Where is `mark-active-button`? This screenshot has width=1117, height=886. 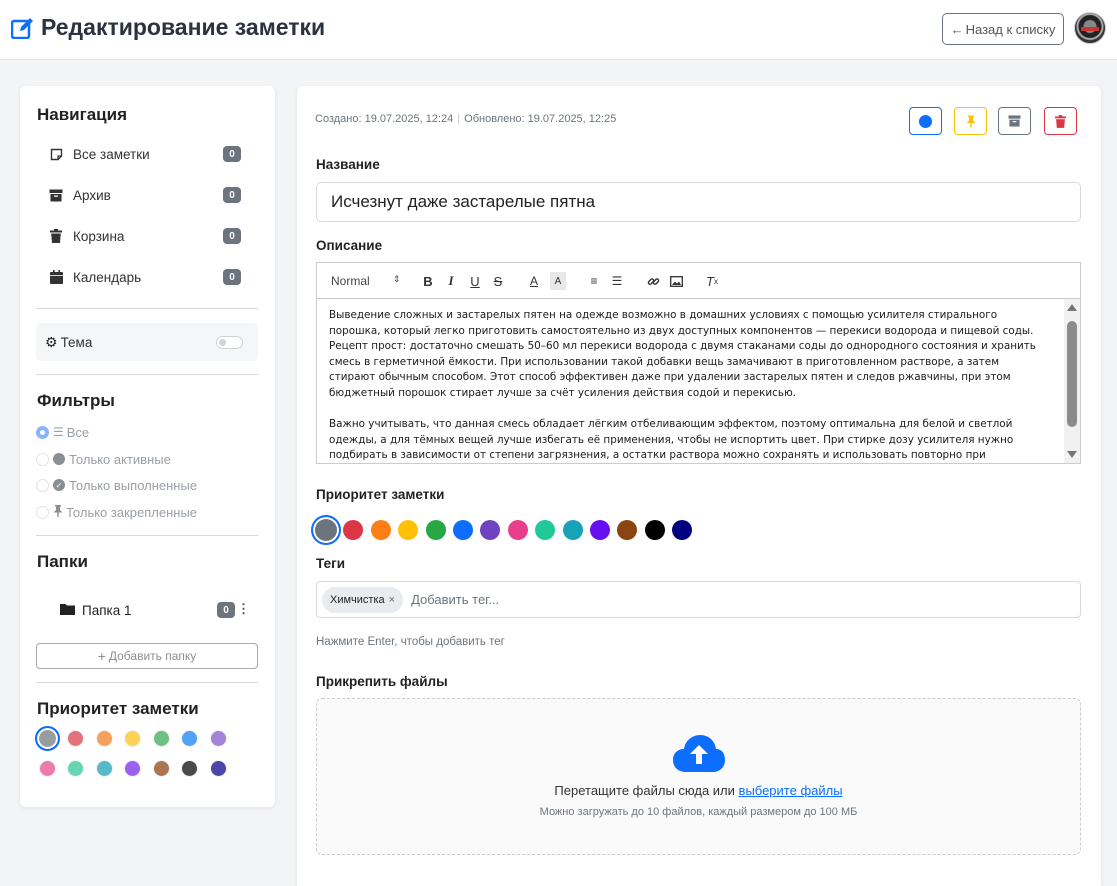
mark-active-button is located at coordinates (925, 121).